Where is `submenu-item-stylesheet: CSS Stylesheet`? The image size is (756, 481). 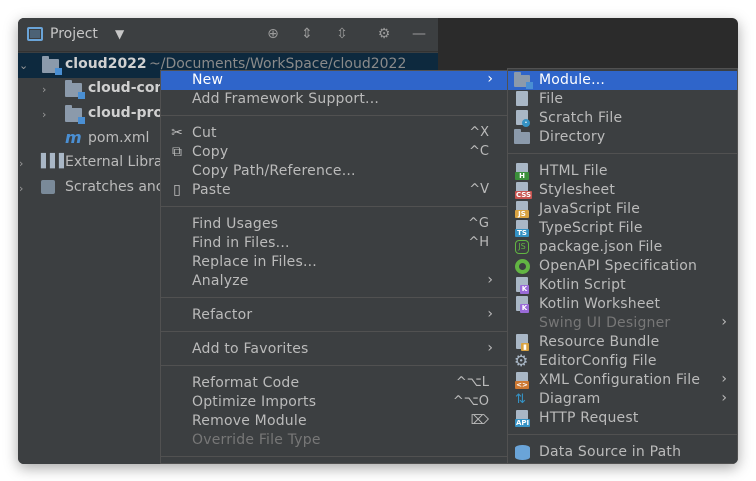 submenu-item-stylesheet: CSS Stylesheet is located at coordinates (622, 190).